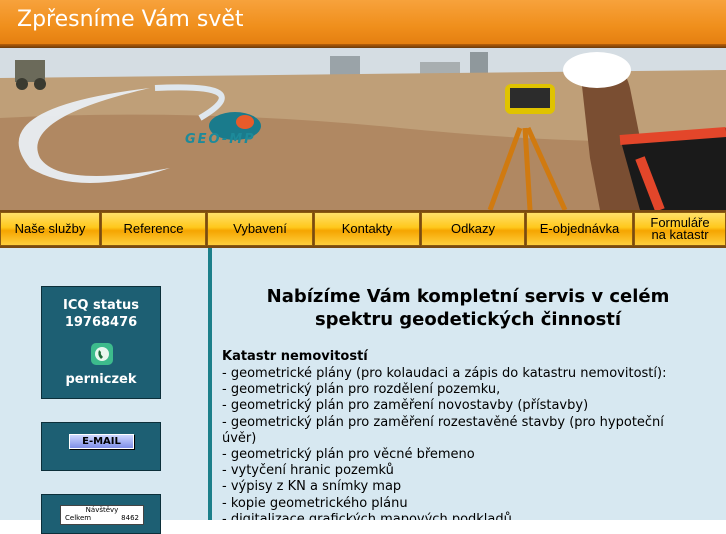  What do you see at coordinates (308, 471) in the screenshot?
I see `list-item: - vytyčení hranic pozemků` at bounding box center [308, 471].